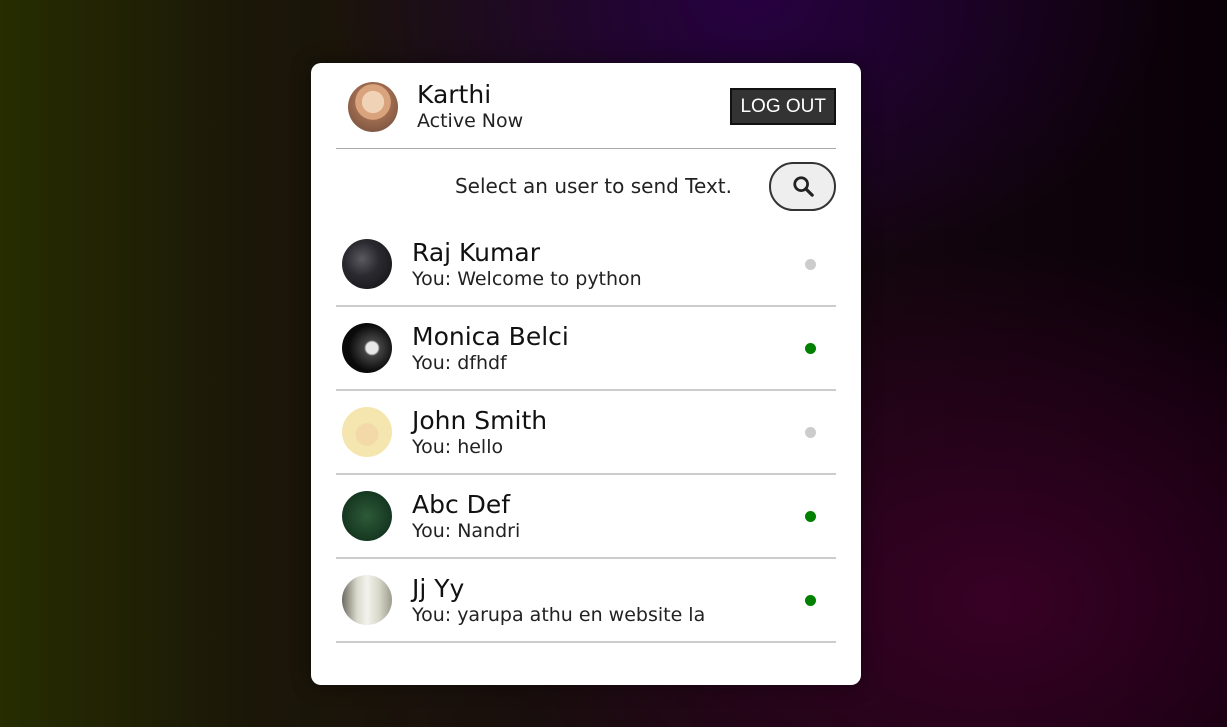  Describe the element at coordinates (573, 106) in the screenshot. I see `profile-info: Karthi Active Now` at that location.